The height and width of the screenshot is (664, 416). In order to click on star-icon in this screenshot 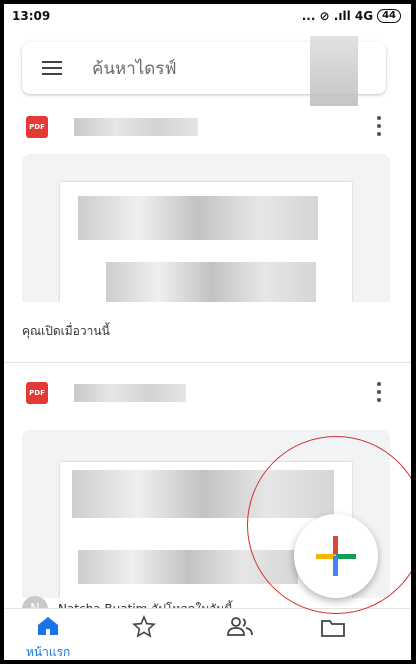, I will do `click(144, 626)`.